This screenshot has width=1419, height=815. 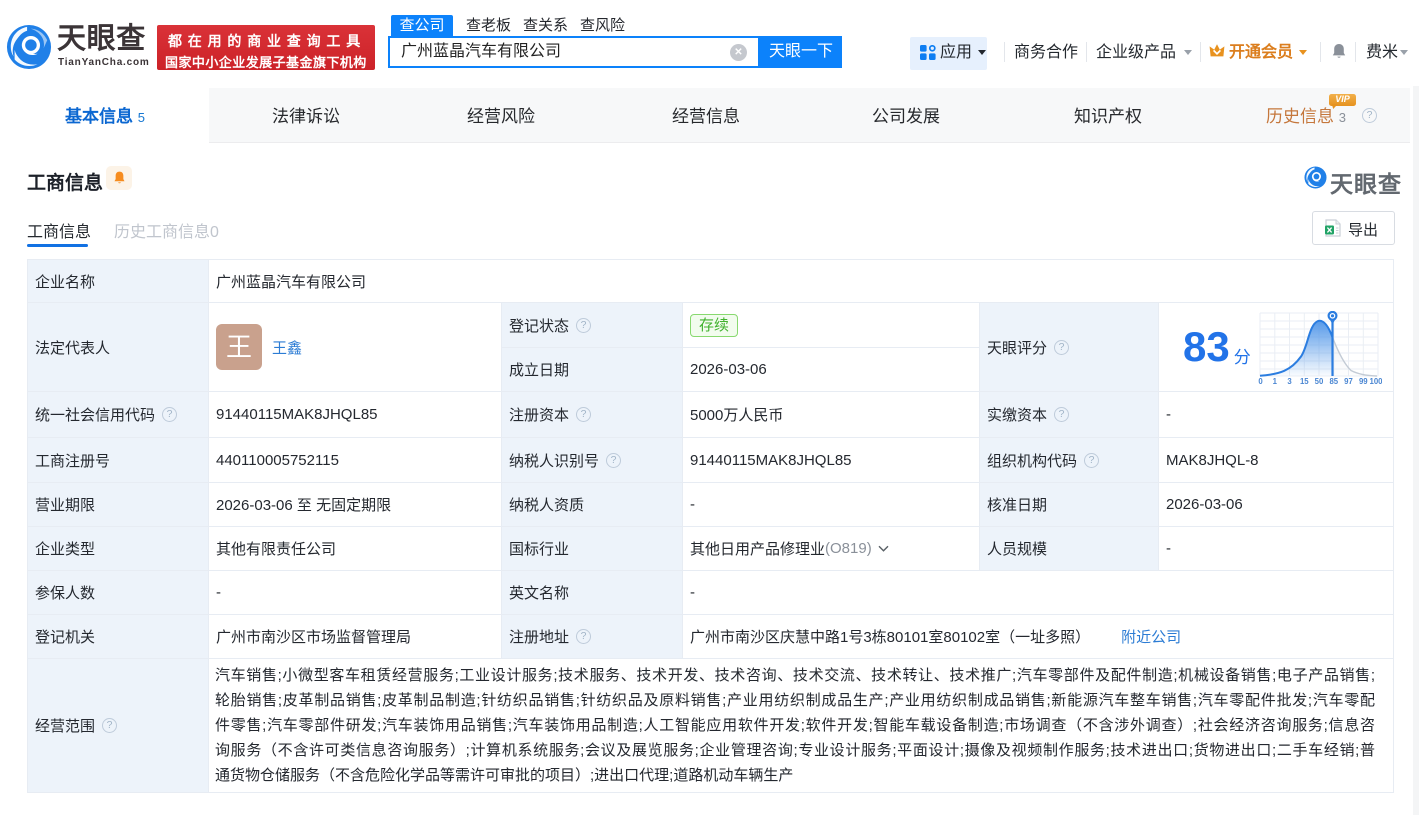 What do you see at coordinates (1375, 381) in the screenshot?
I see `svg-text: 100` at bounding box center [1375, 381].